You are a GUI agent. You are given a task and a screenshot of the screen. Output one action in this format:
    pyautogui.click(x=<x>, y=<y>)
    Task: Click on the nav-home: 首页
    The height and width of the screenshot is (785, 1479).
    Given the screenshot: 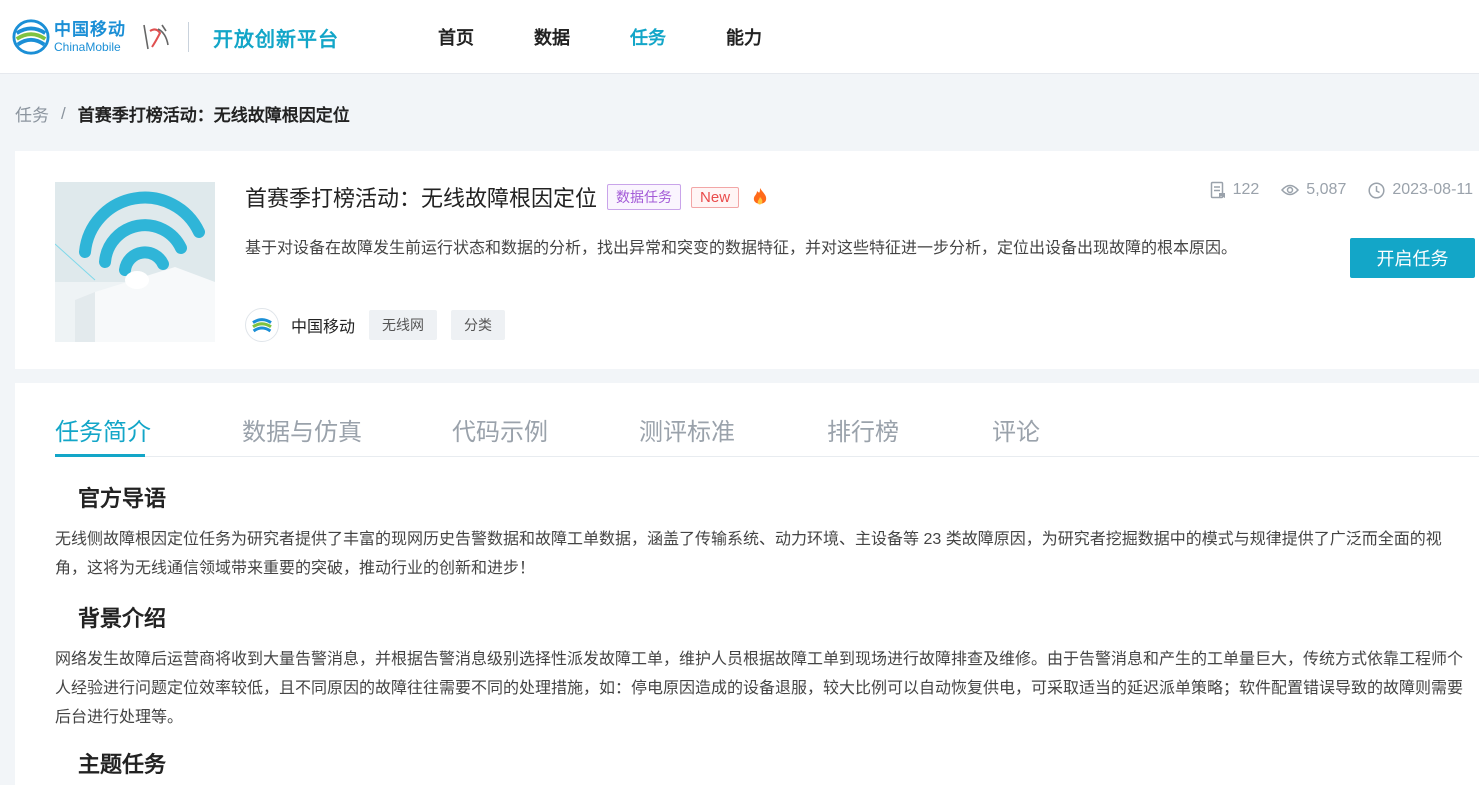 What is the action you would take?
    pyautogui.click(x=456, y=37)
    